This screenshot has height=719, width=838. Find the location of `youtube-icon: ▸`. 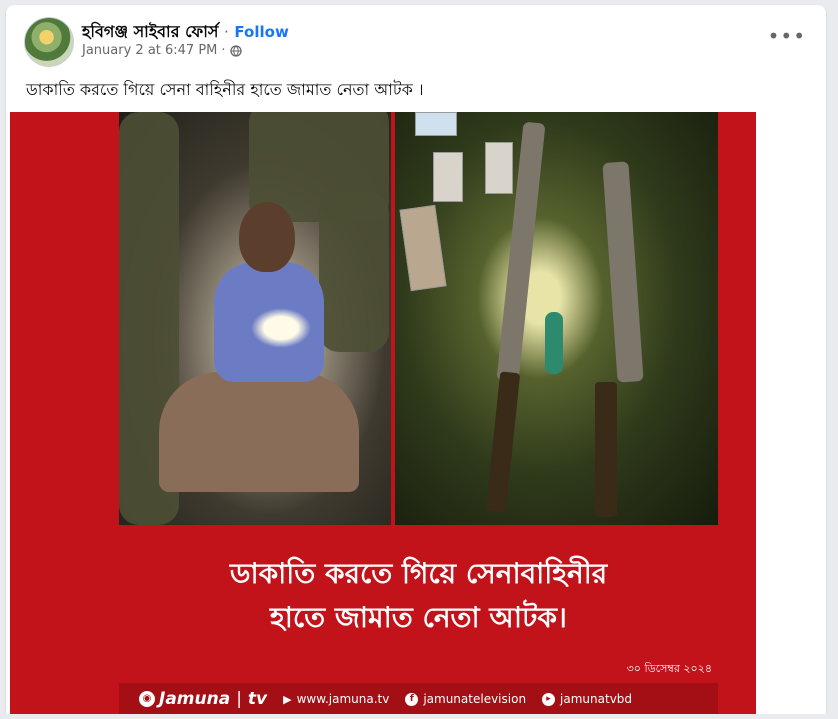

youtube-icon: ▸ is located at coordinates (549, 699).